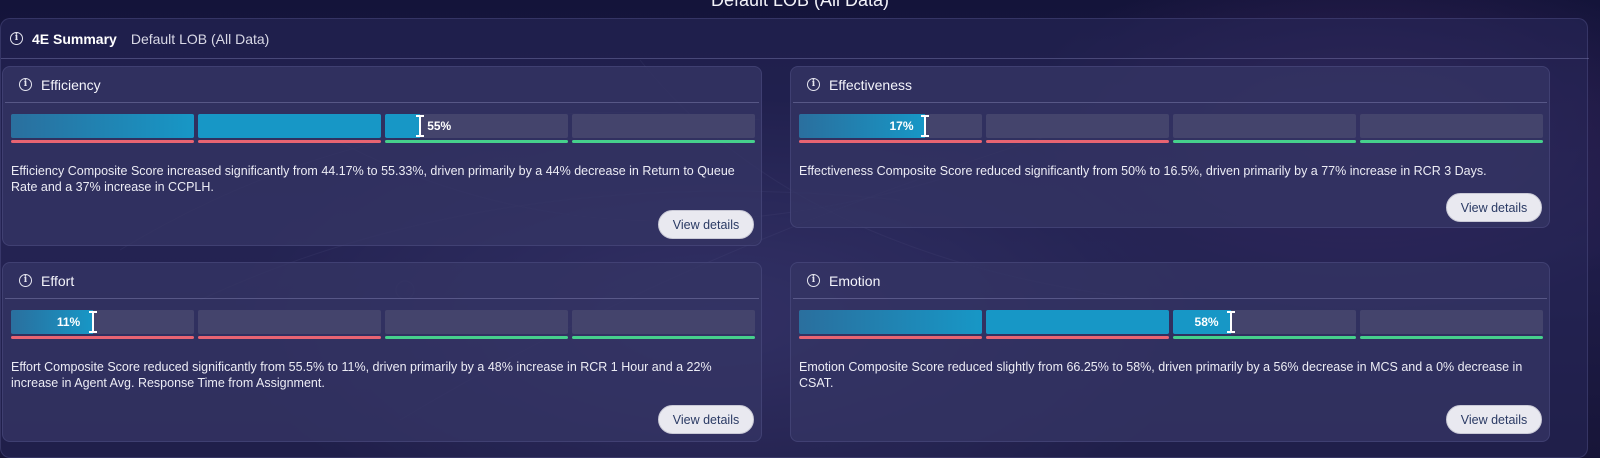 The width and height of the screenshot is (1600, 458). What do you see at coordinates (68, 322) in the screenshot?
I see `score-label: 11%` at bounding box center [68, 322].